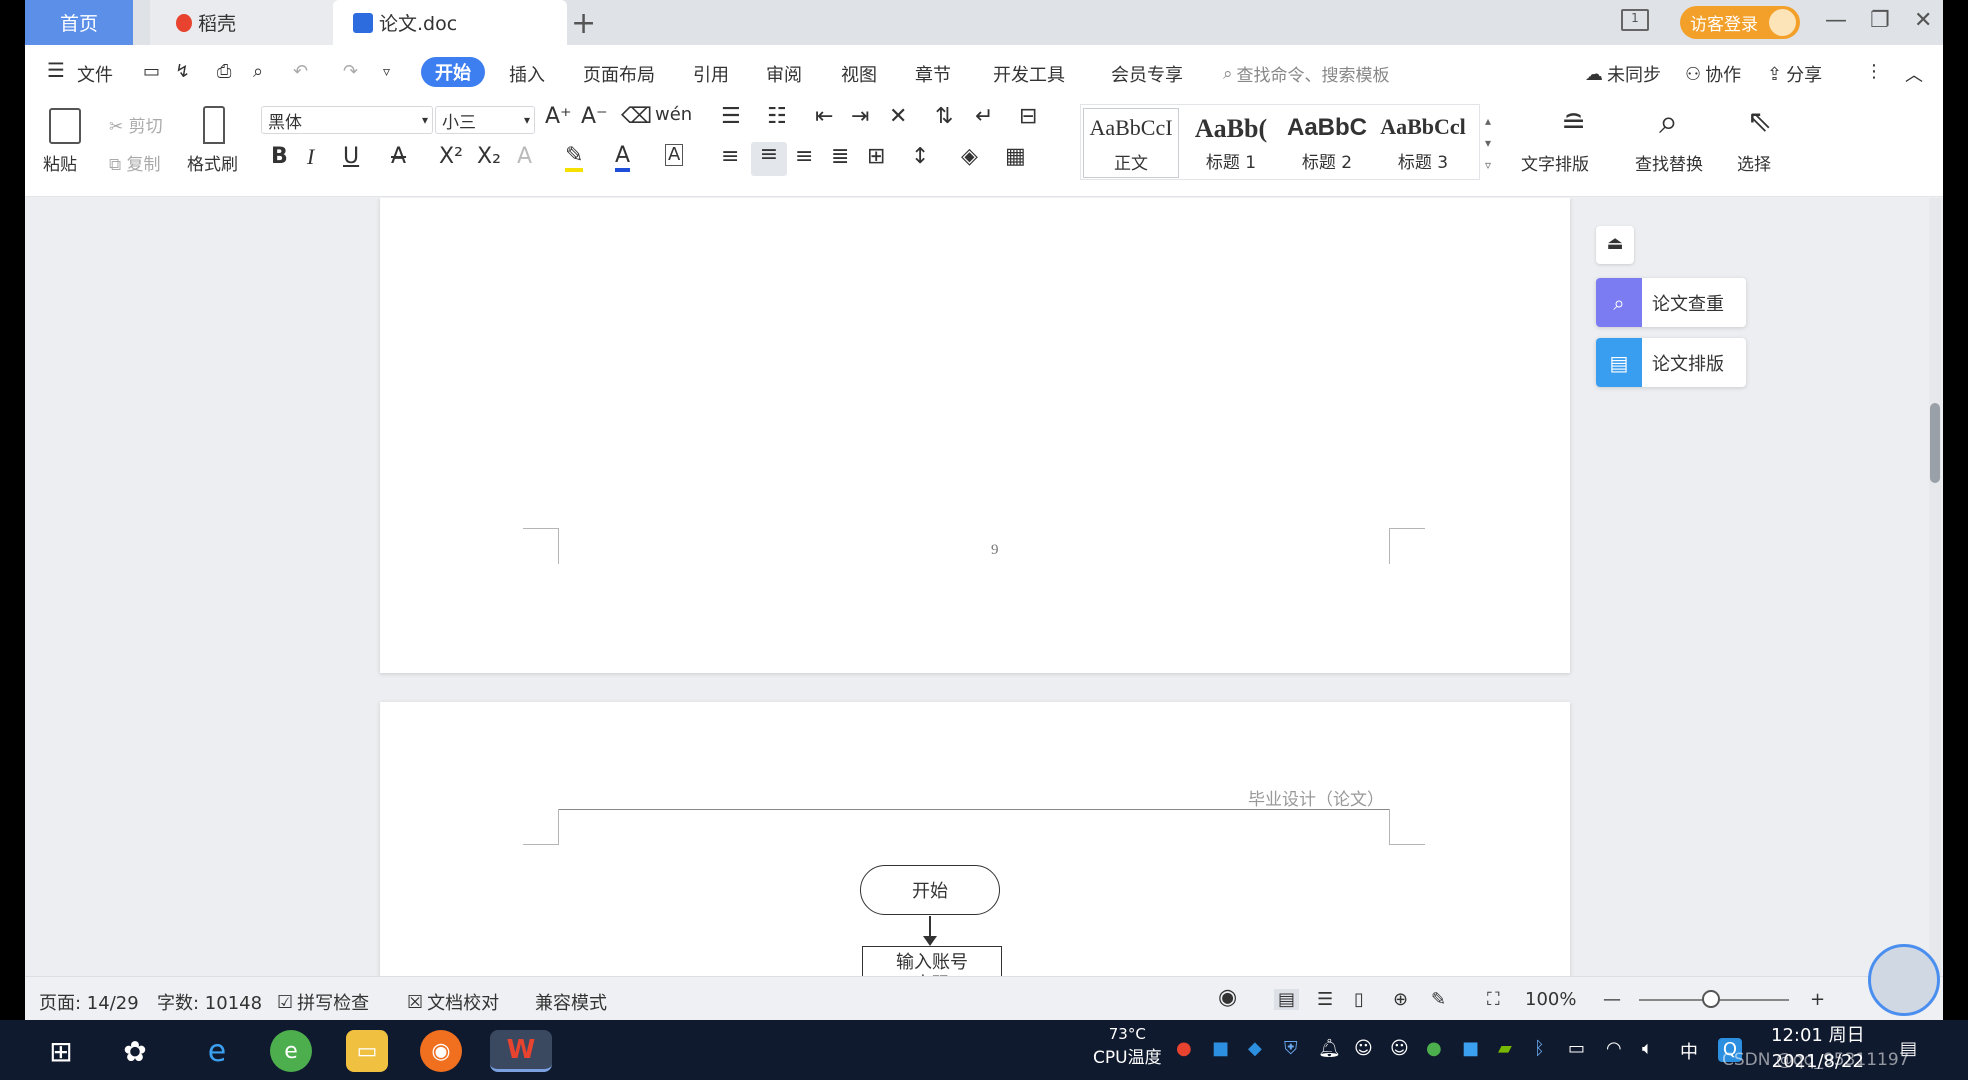 Image resolution: width=1968 pixels, height=1080 pixels. I want to click on file-explorer-icon: ▭, so click(367, 1051).